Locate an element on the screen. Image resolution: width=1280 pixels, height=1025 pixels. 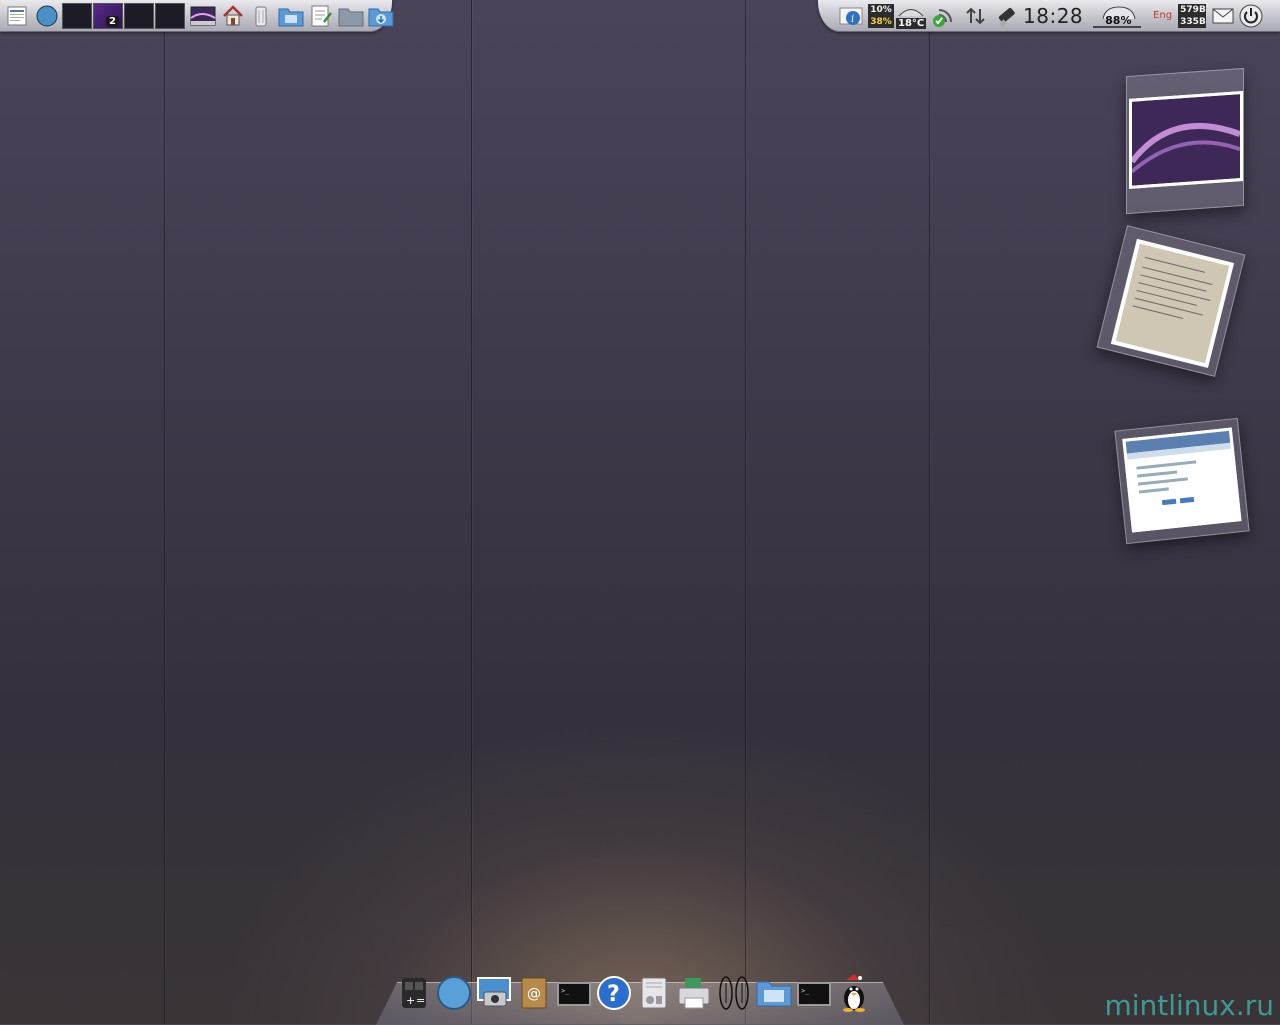
scanned-document-image is located at coordinates (1172, 303).